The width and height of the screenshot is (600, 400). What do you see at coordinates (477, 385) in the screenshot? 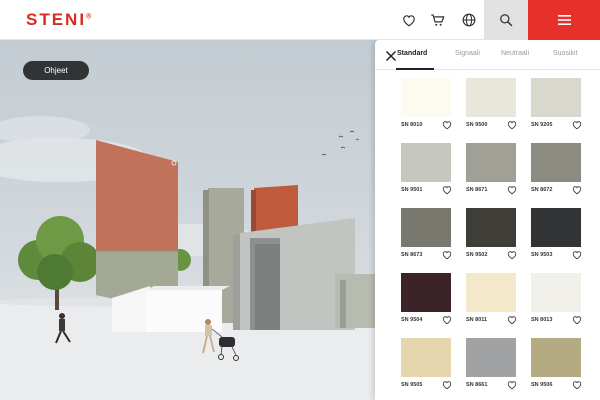
I see `color-code-label: SN 8661` at bounding box center [477, 385].